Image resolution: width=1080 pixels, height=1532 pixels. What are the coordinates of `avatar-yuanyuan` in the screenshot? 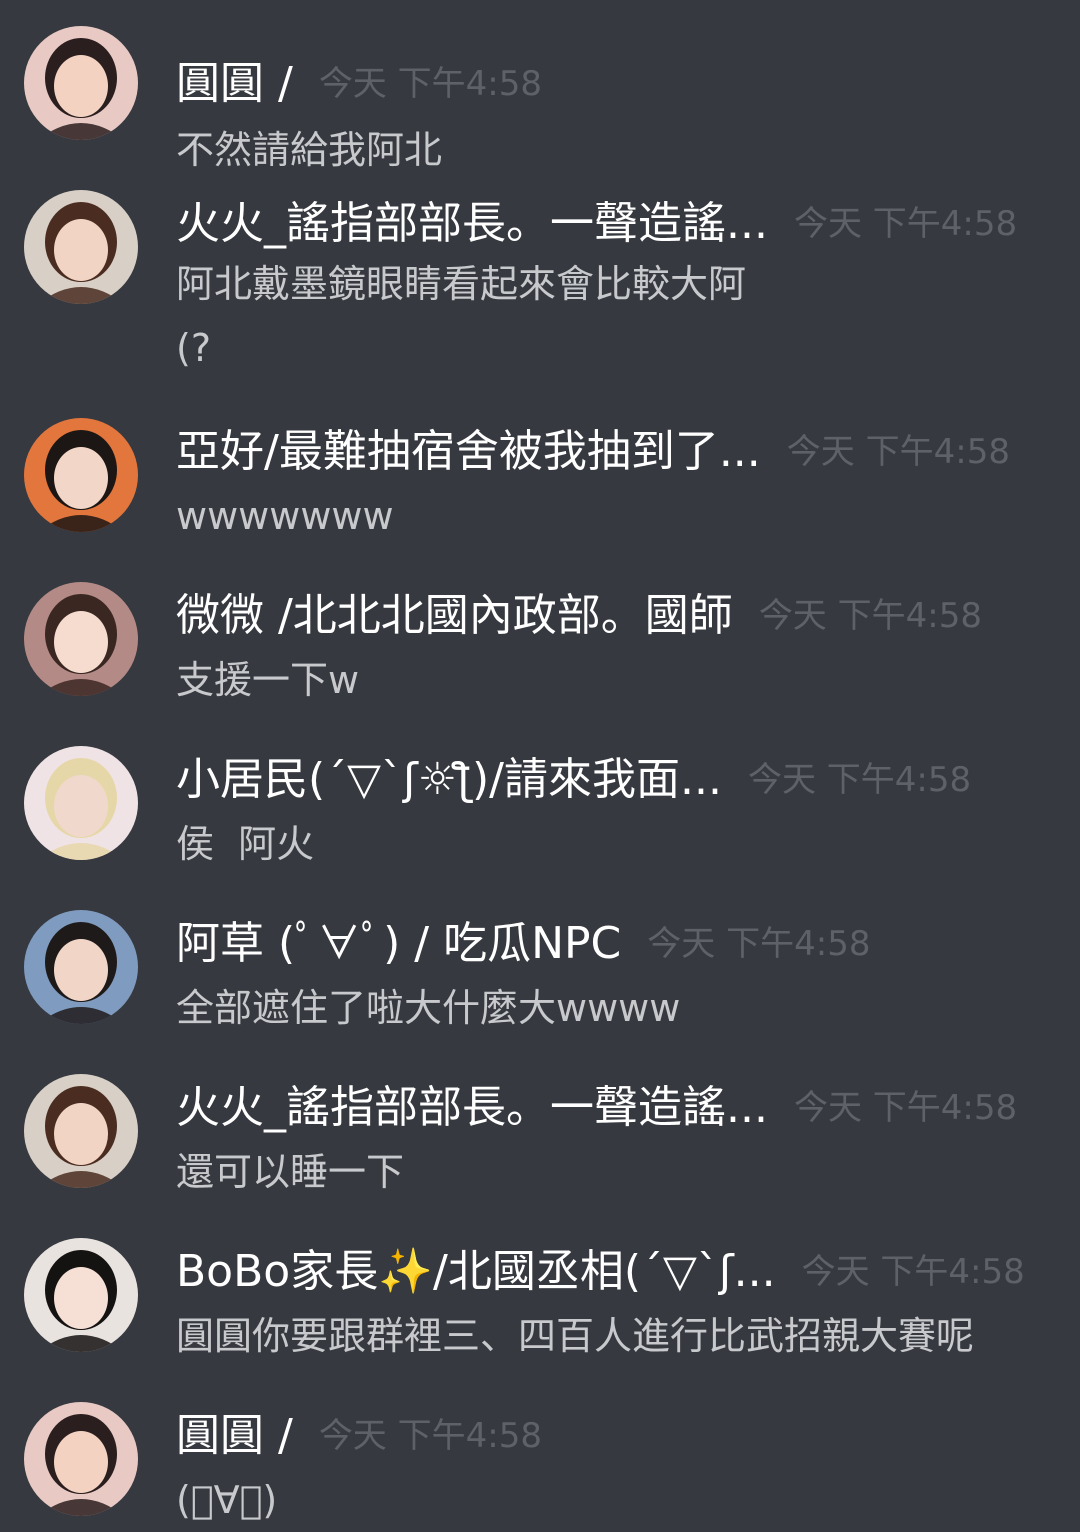 It's located at (81, 83).